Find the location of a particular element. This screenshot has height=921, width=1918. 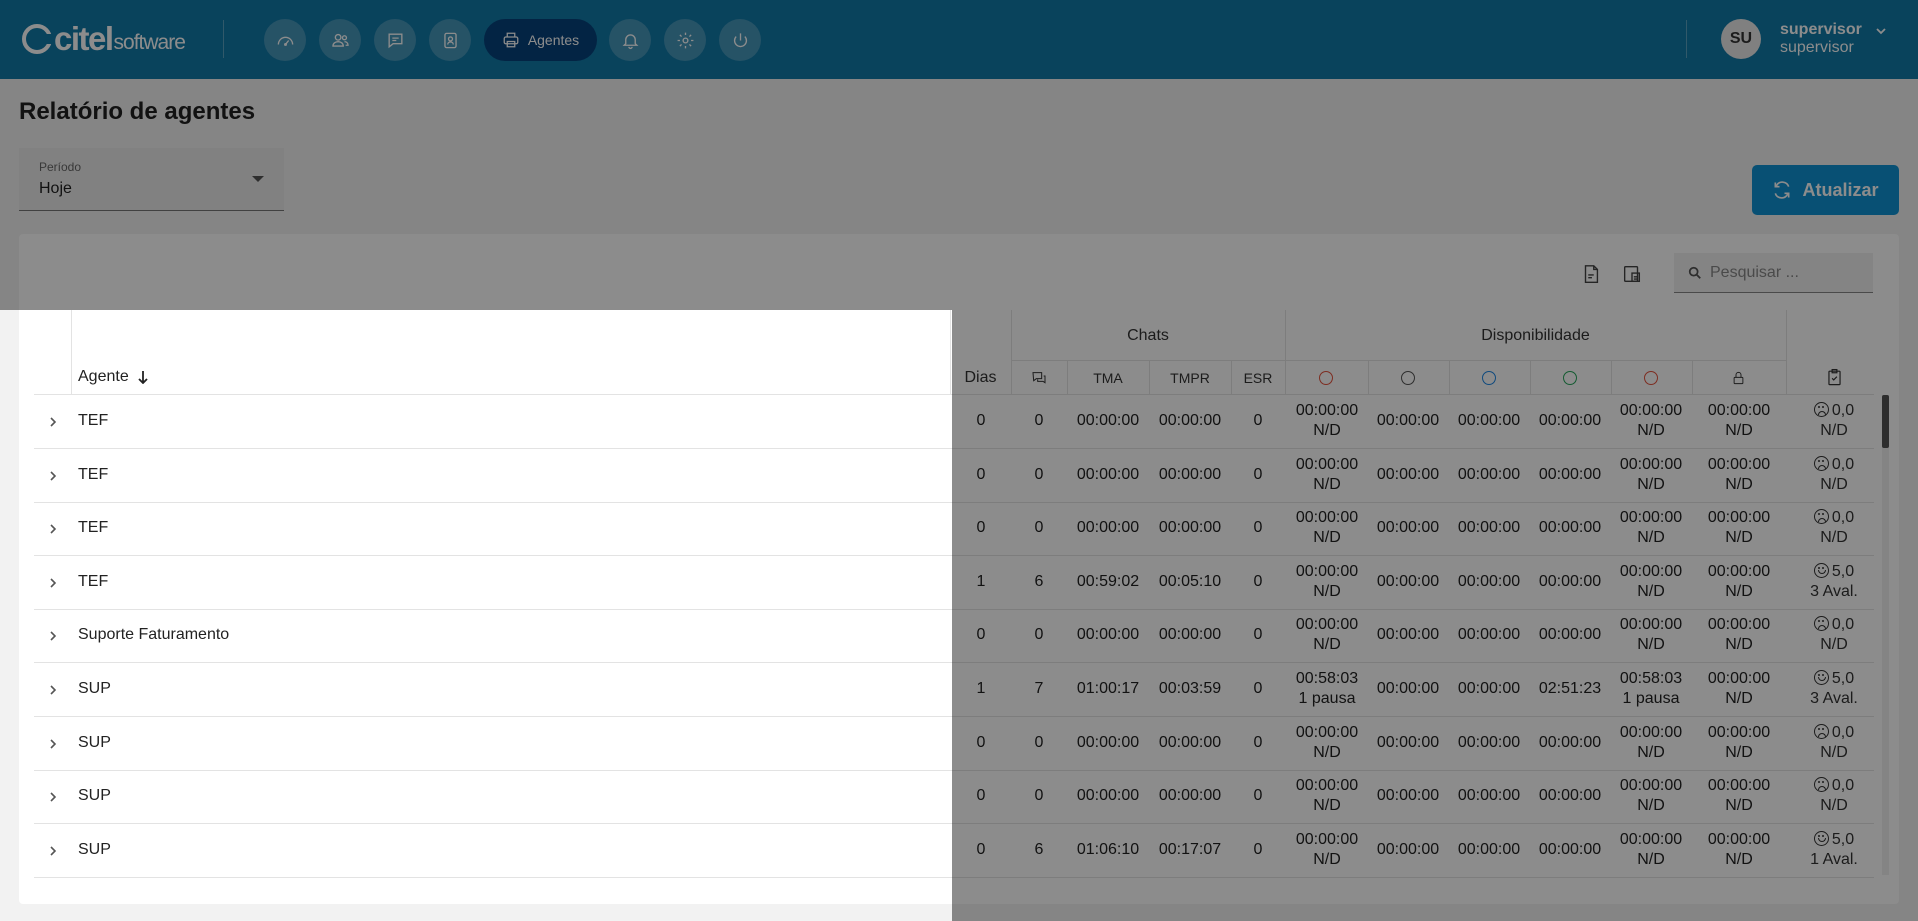

cell-subvalue: 1 pausa is located at coordinates (1651, 698).